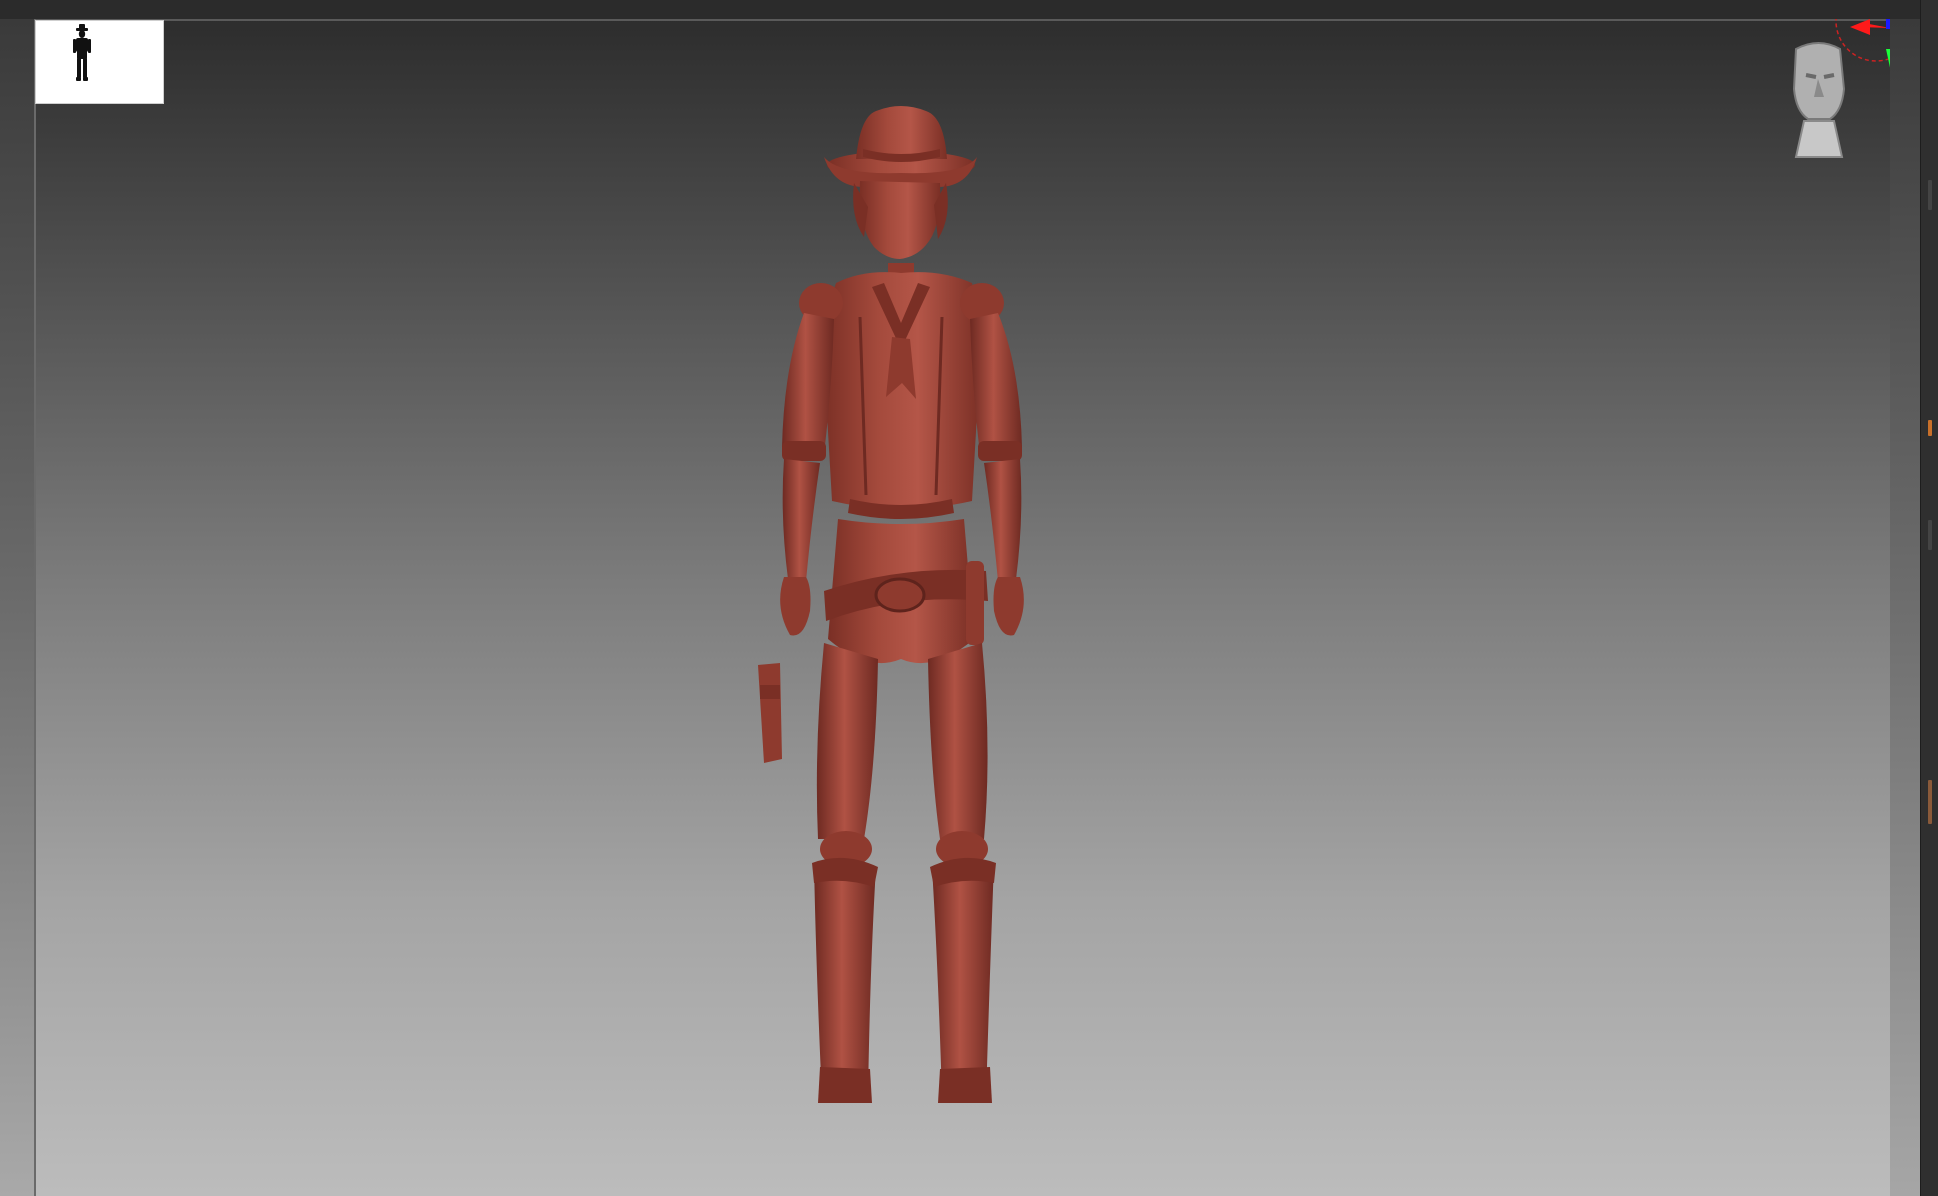  What do you see at coordinates (770, 713) in the screenshot?
I see `holster` at bounding box center [770, 713].